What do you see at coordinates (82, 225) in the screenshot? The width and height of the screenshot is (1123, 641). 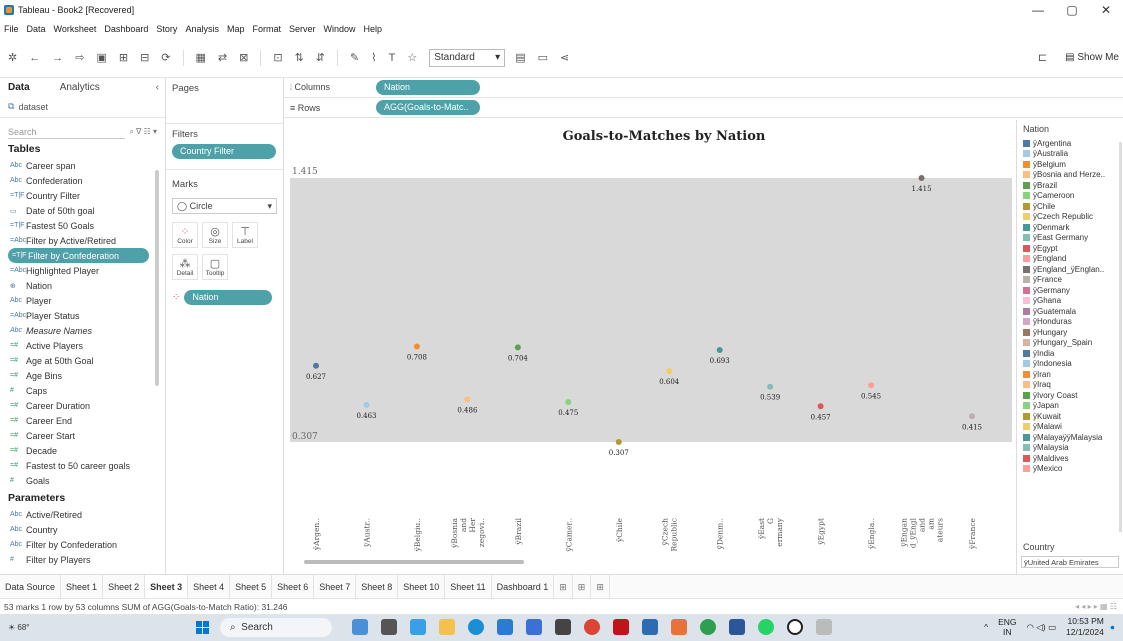 I see `field-item: =T|F Fastest 50 Goals` at bounding box center [82, 225].